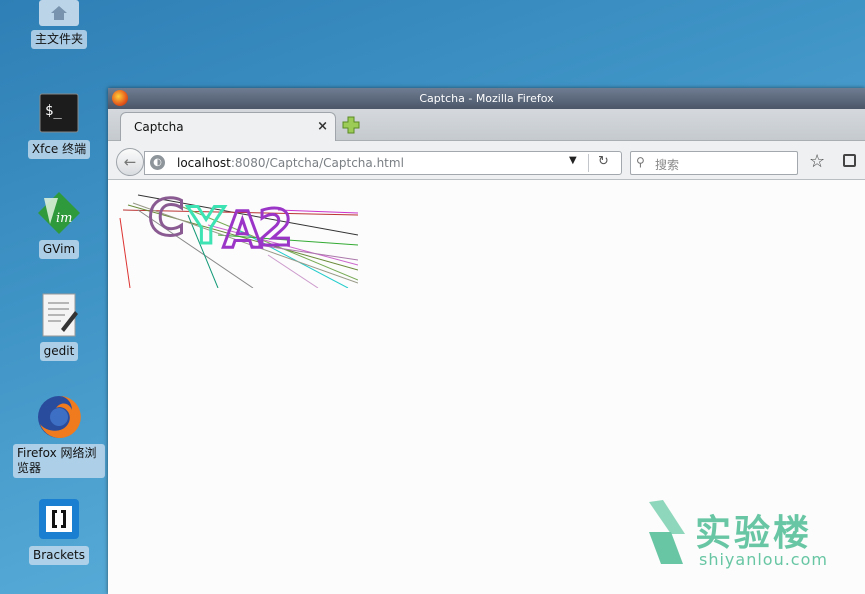 The height and width of the screenshot is (594, 865). I want to click on desktop-icon-gedit: gedit, so click(59, 326).